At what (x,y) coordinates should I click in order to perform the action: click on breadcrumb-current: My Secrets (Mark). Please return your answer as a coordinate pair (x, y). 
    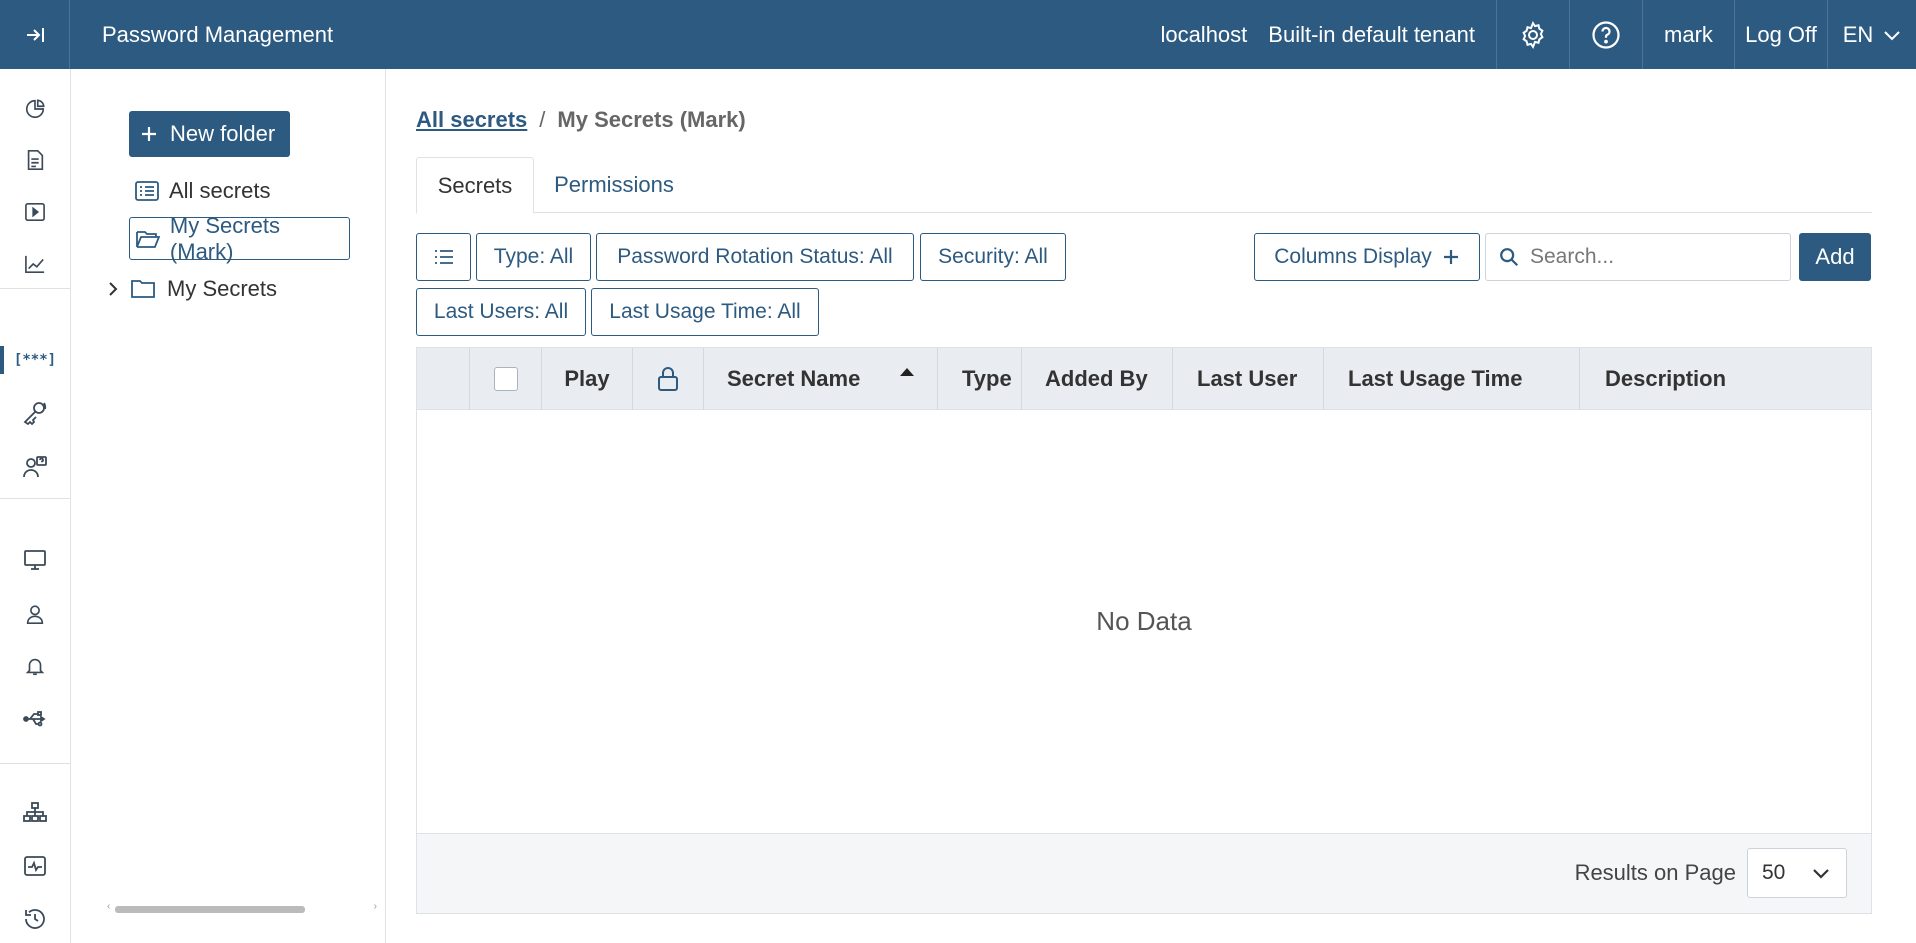
    Looking at the image, I should click on (651, 119).